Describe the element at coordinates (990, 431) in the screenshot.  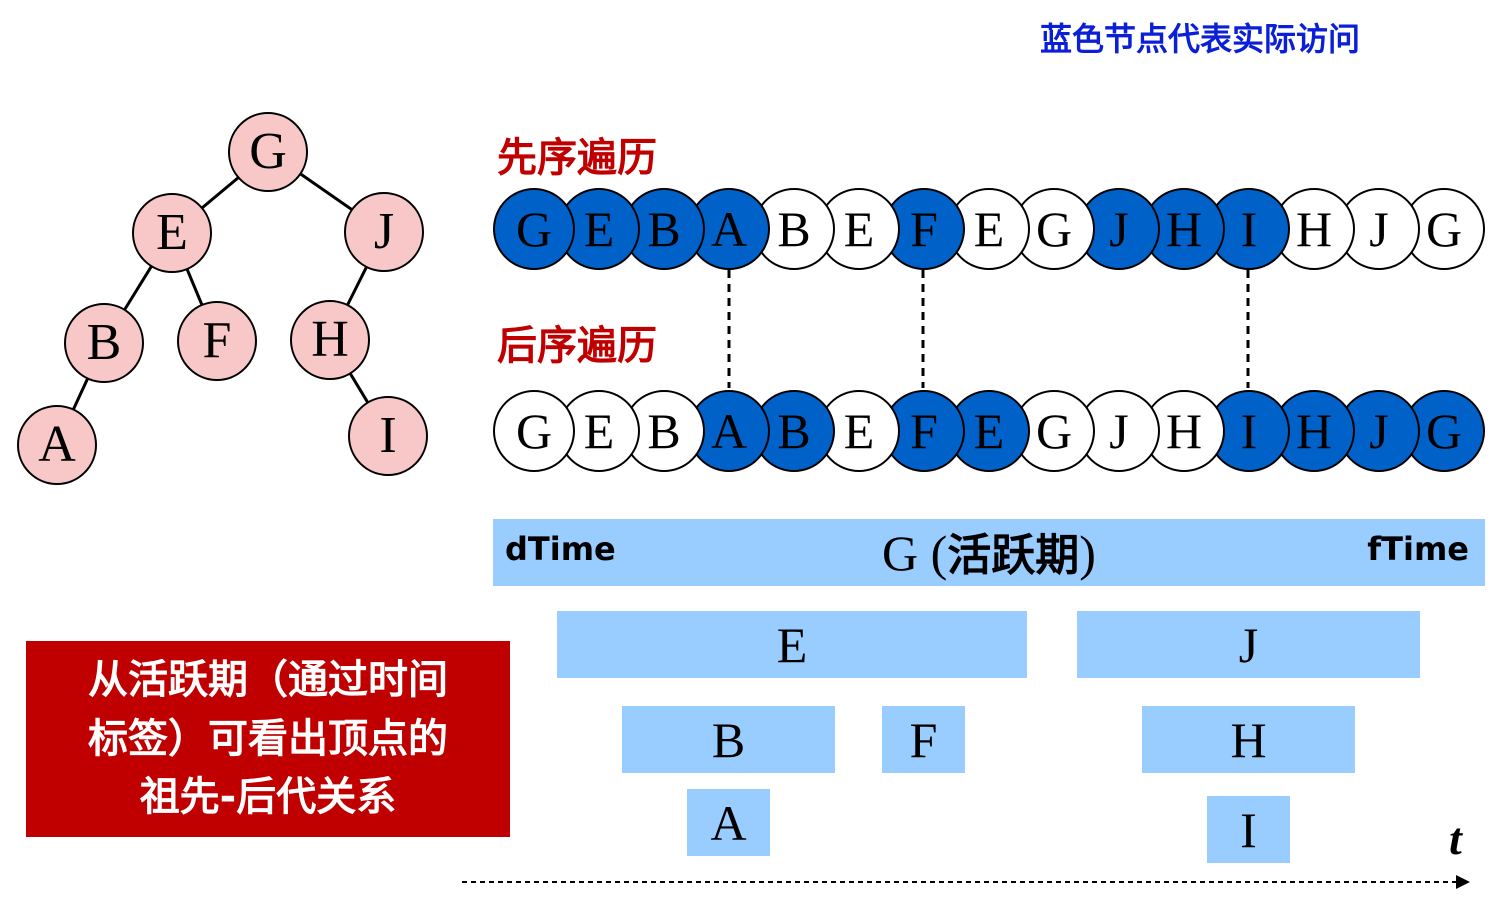
I see `postorder-sequence: GEBABEFEGJHIHJG` at that location.